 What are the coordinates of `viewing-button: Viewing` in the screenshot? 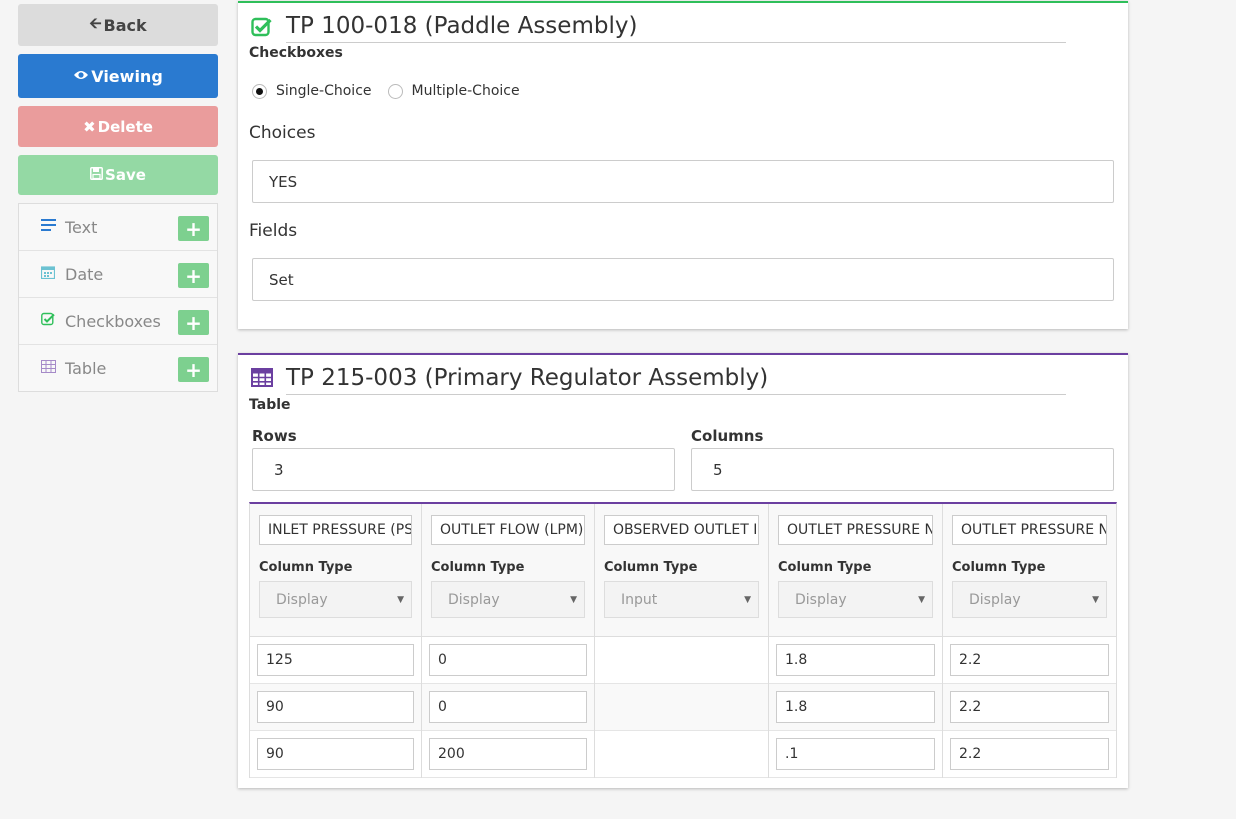 It's located at (118, 76).